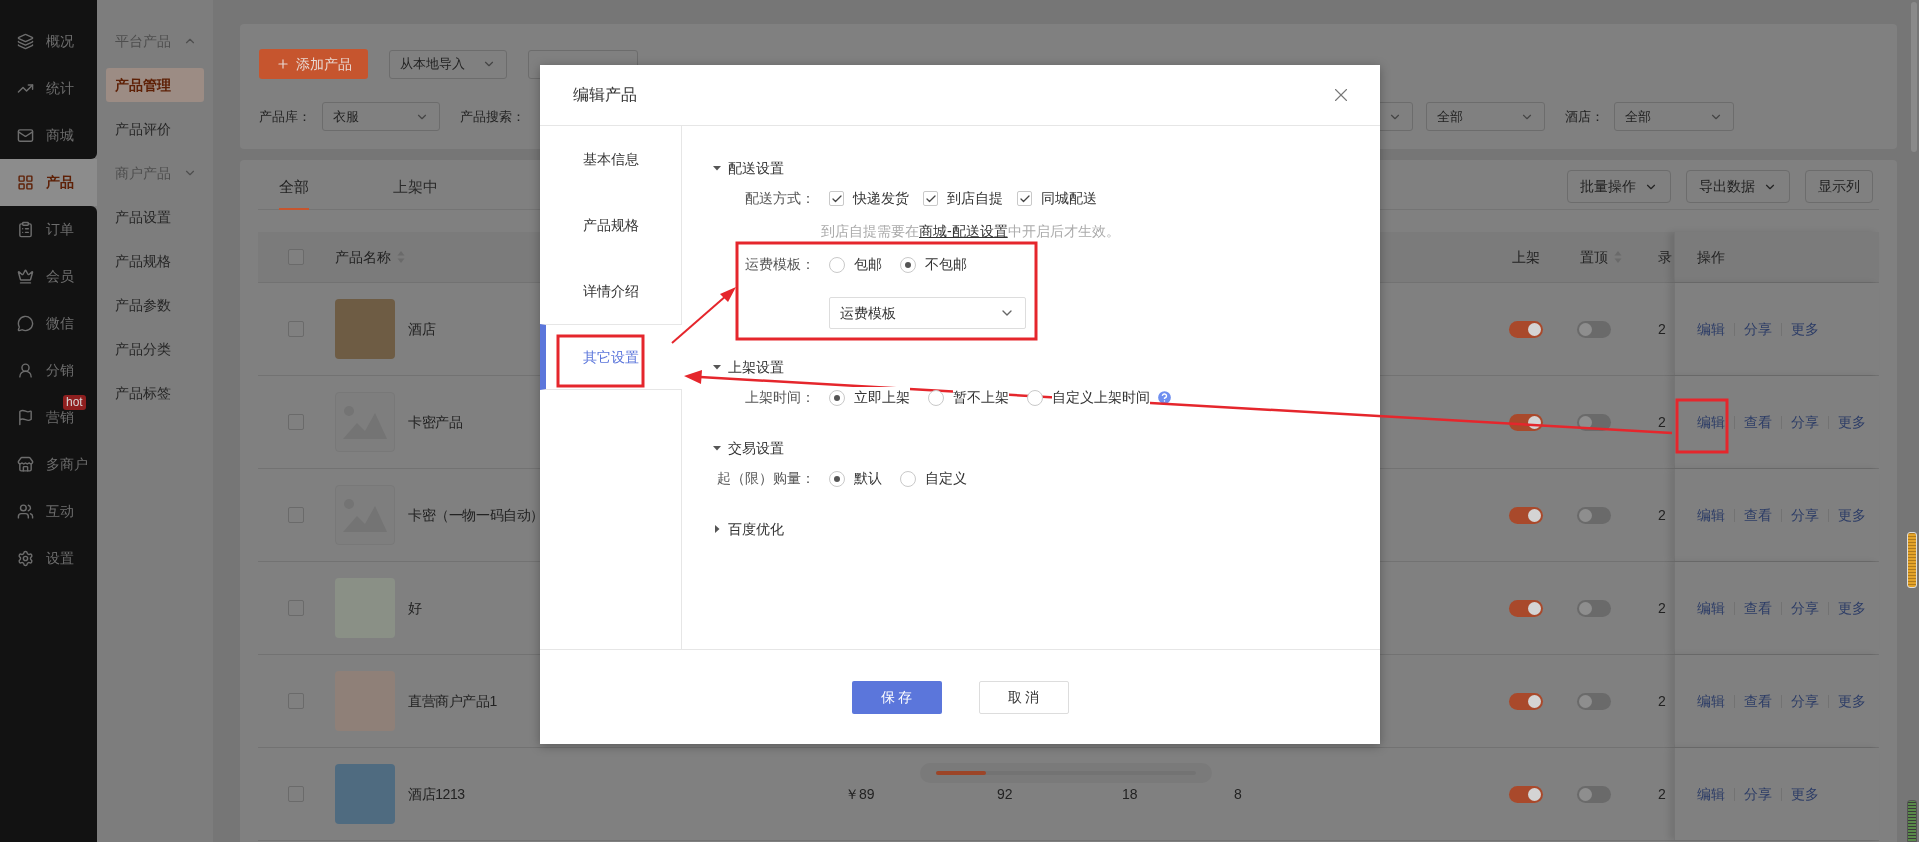 This screenshot has width=1919, height=842. What do you see at coordinates (155, 305) in the screenshot?
I see `nav-item: 产品参数` at bounding box center [155, 305].